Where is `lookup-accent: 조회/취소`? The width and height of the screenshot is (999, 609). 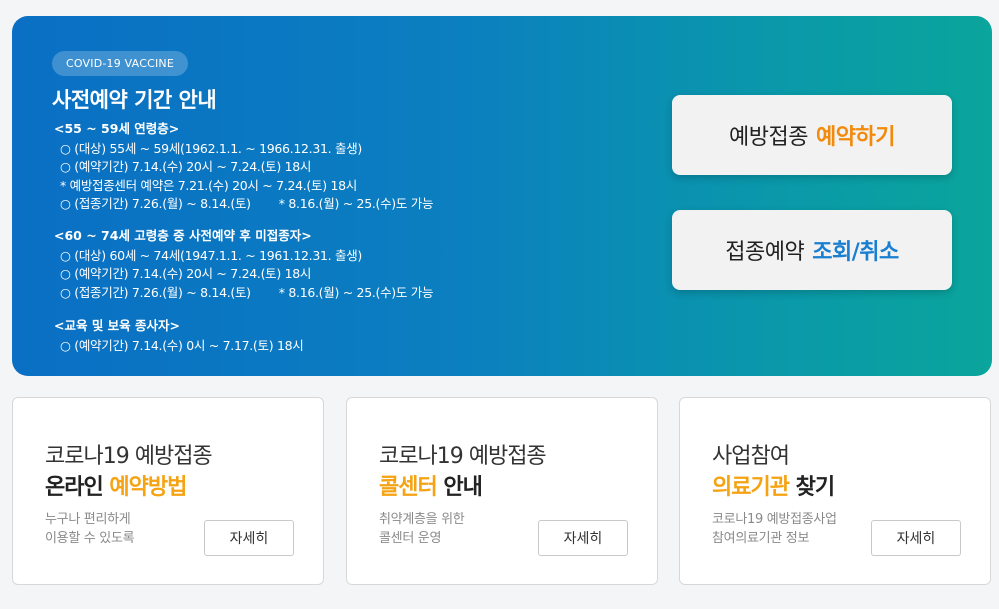 lookup-accent: 조회/취소 is located at coordinates (855, 252).